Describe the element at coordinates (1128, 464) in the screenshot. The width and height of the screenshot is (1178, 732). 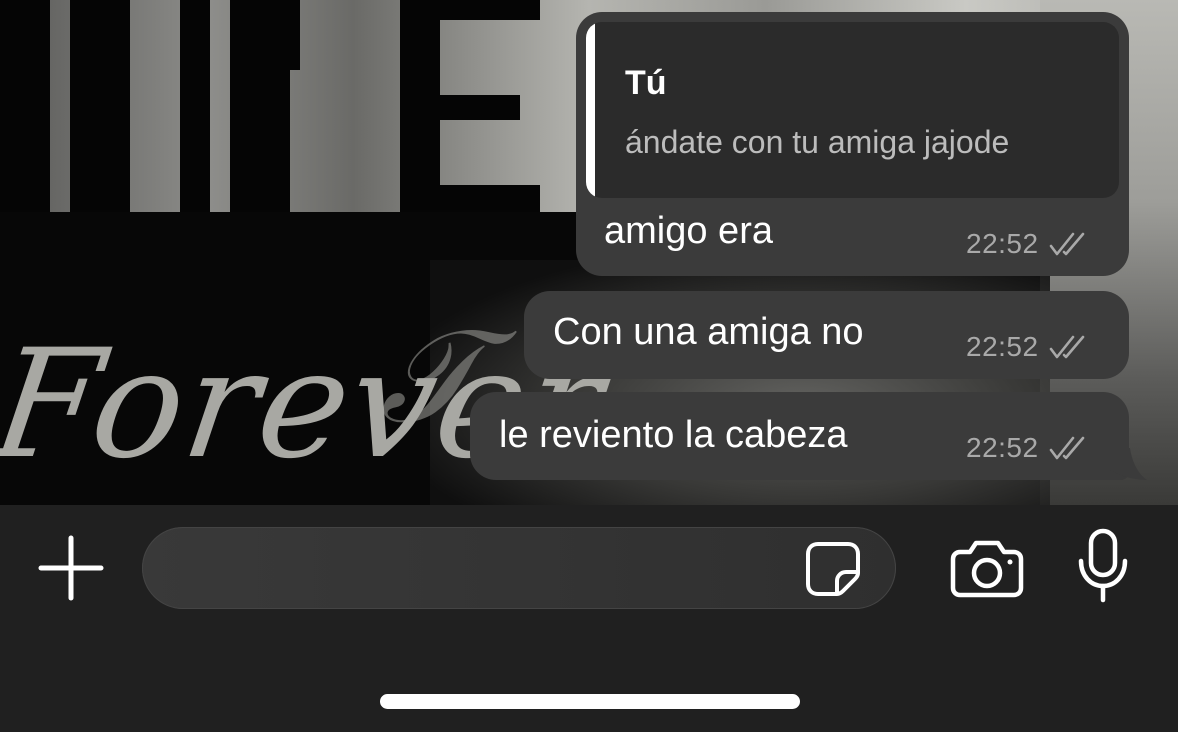
I see `bubble-tail` at that location.